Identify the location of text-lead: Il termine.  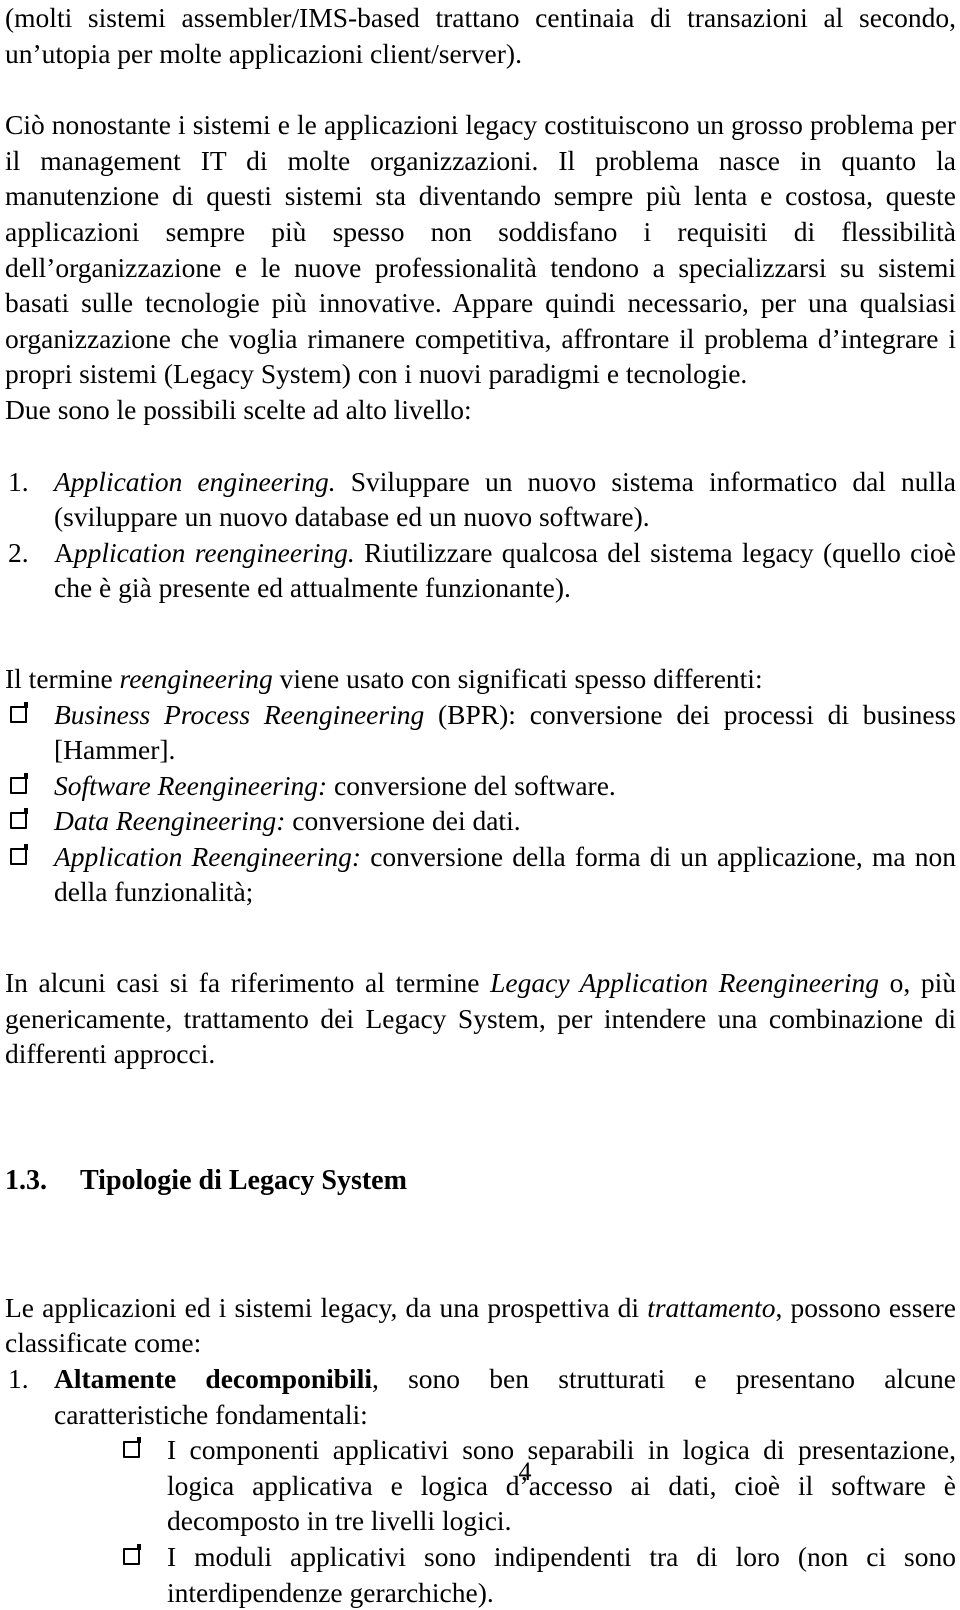
(62, 678).